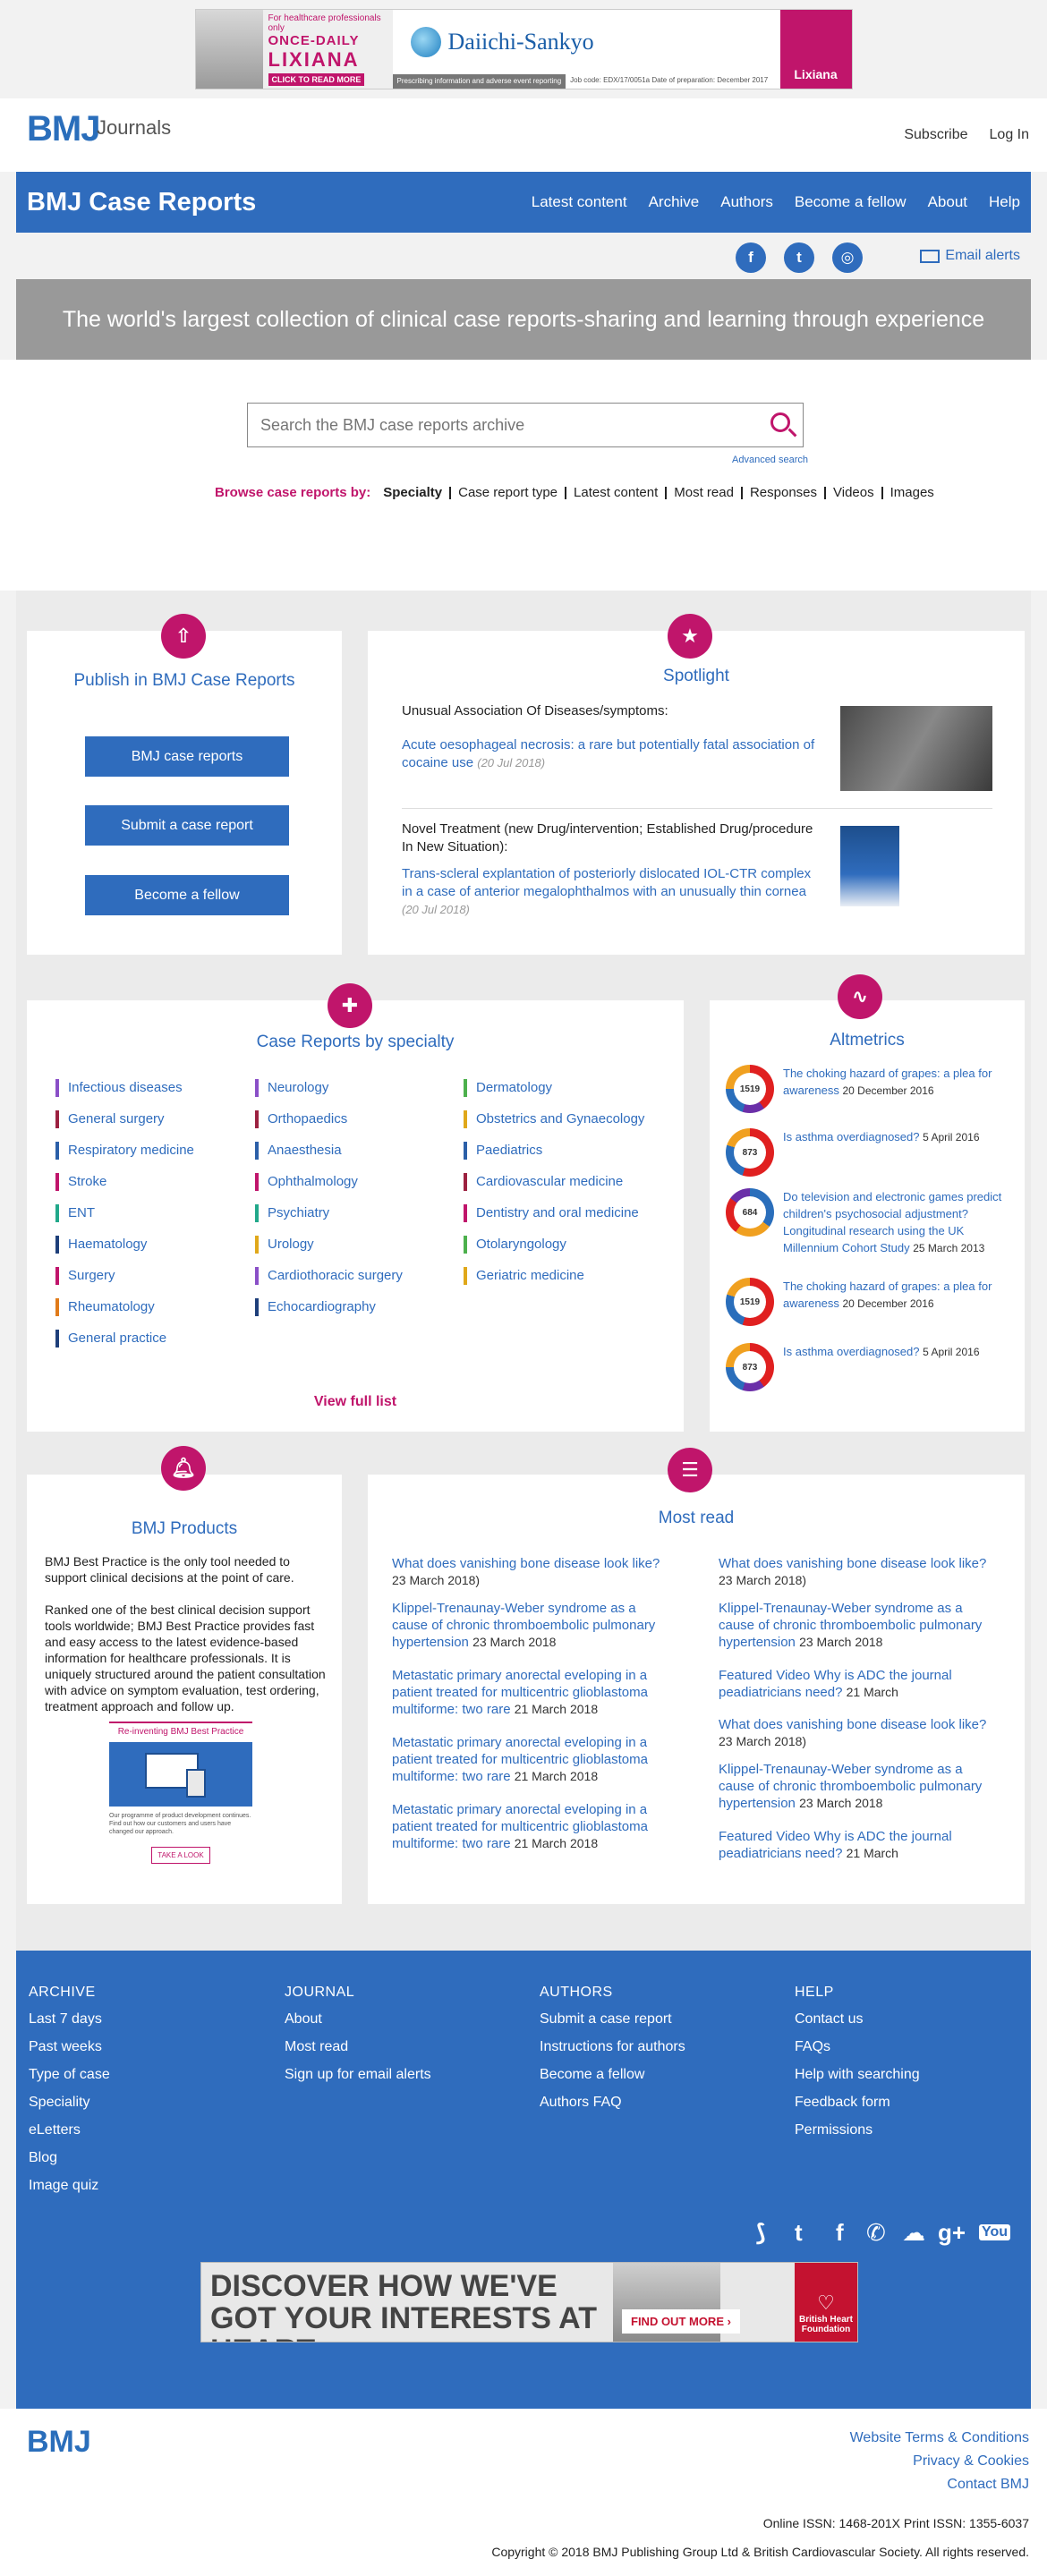  Describe the element at coordinates (63, 129) in the screenshot. I see `bmj-logo: BMJ` at that location.